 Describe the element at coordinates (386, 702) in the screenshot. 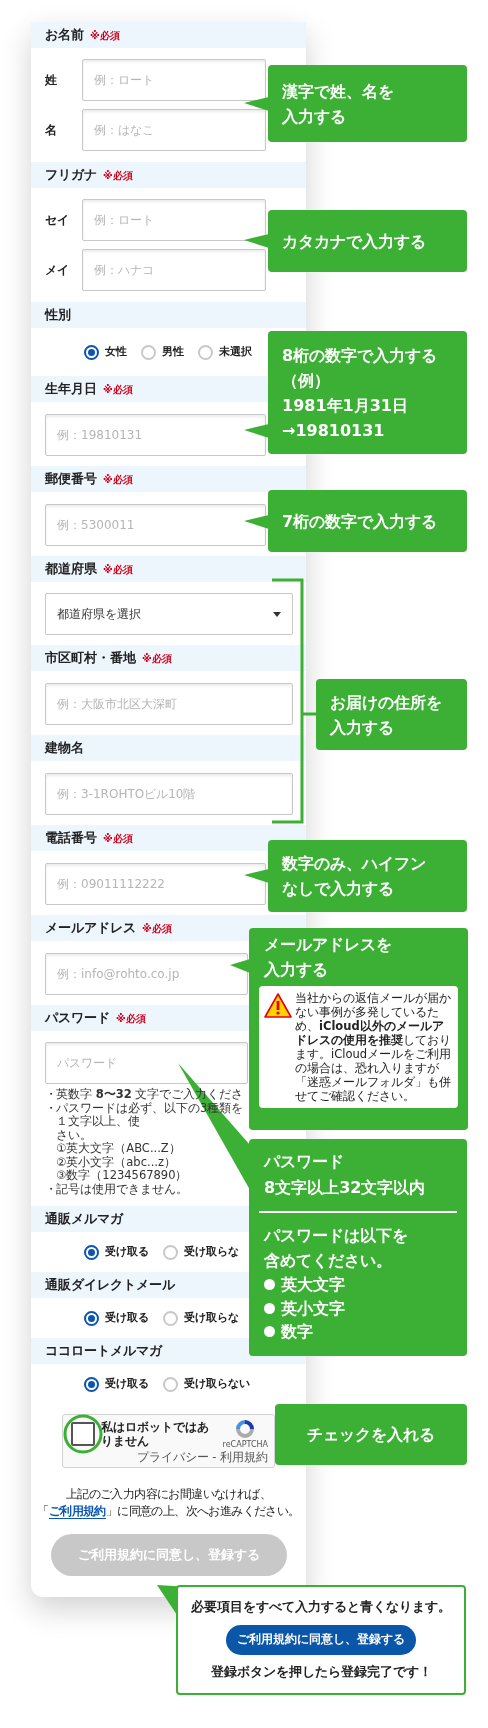

I see `callout-text: お届けの住所を` at that location.